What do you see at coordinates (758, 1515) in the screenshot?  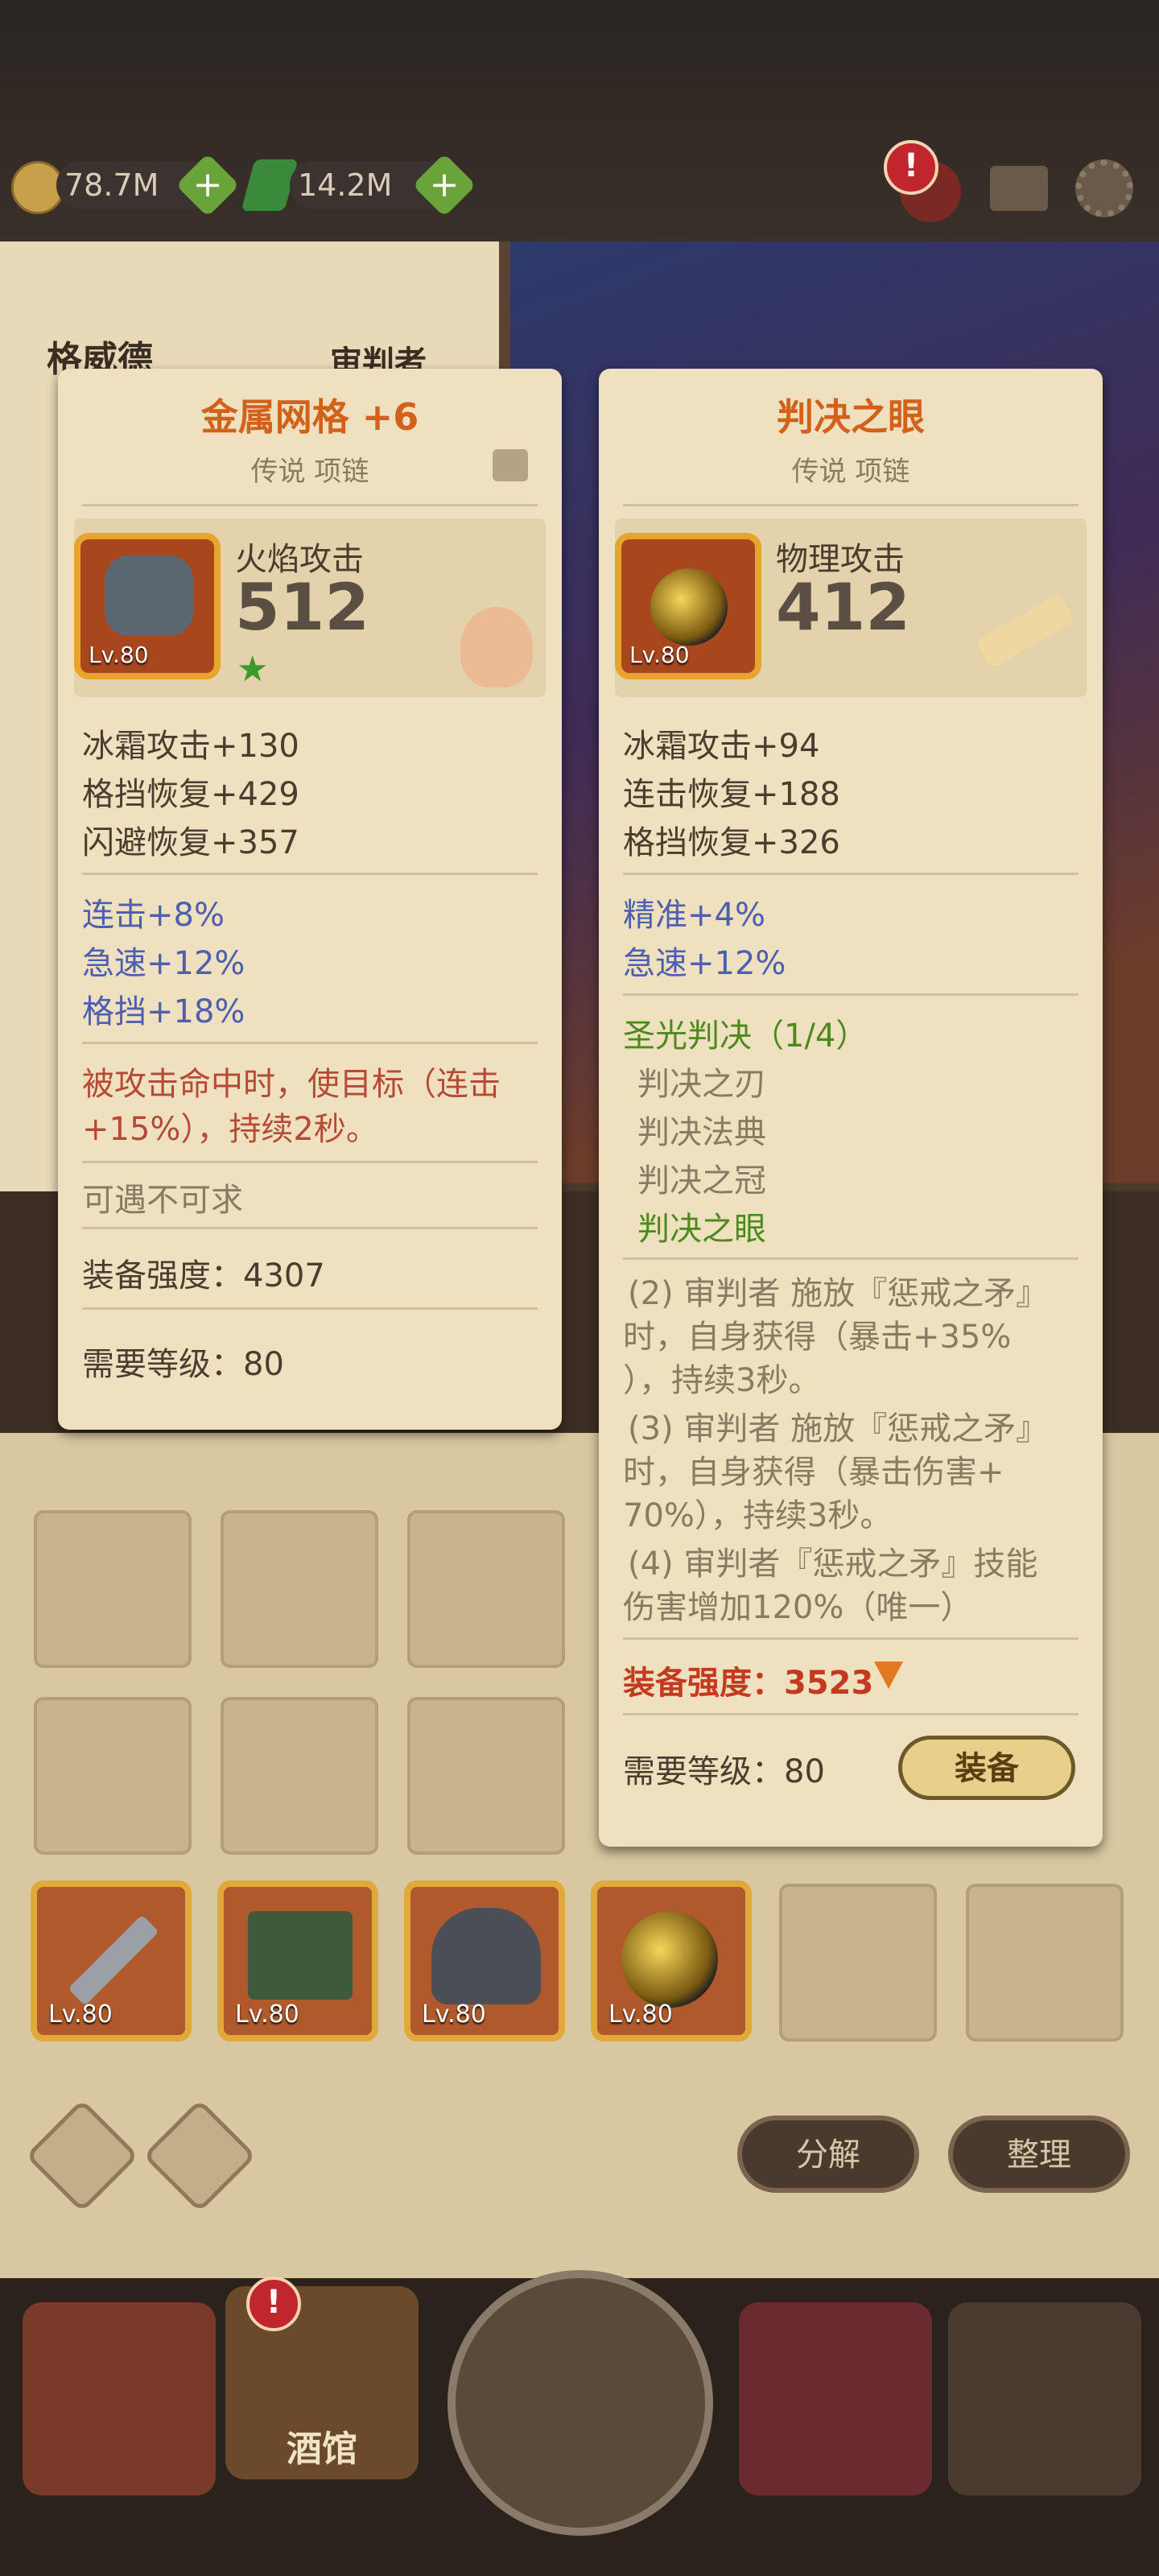 I see `set-bonus-line: 70%），持续3秒。` at bounding box center [758, 1515].